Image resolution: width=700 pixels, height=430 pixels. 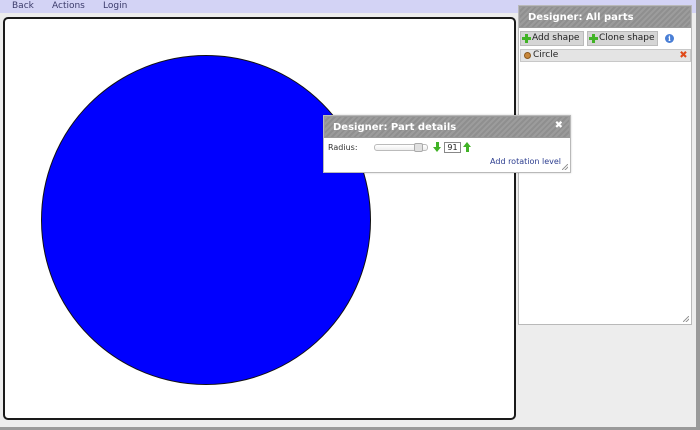 I want to click on info-icon: i, so click(x=669, y=38).